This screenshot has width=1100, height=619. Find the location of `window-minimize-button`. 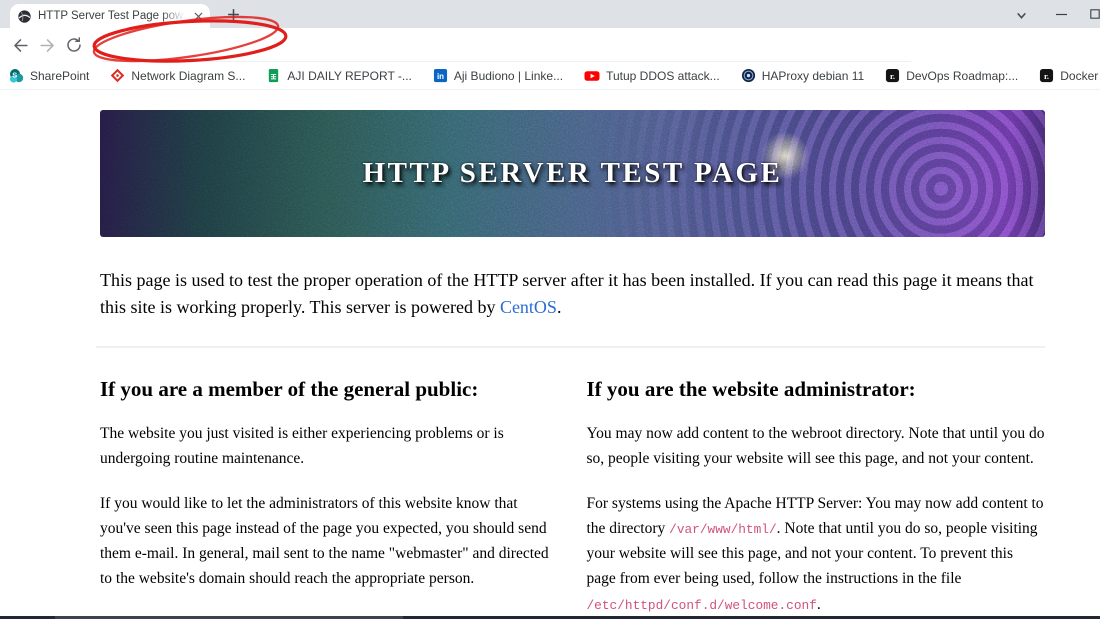

window-minimize-button is located at coordinates (1061, 14).